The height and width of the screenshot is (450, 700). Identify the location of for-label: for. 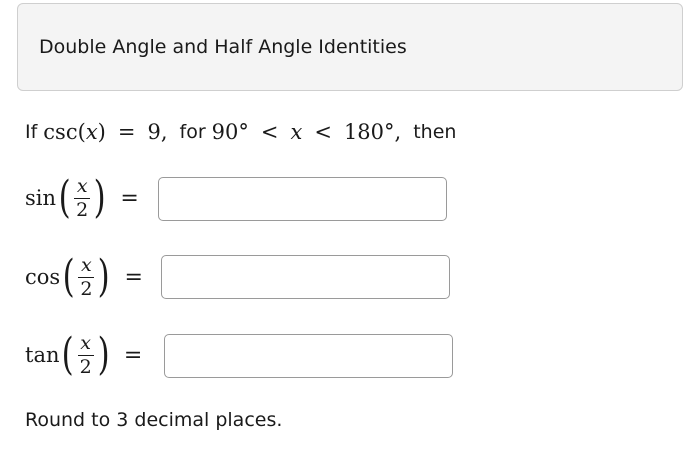
(192, 132).